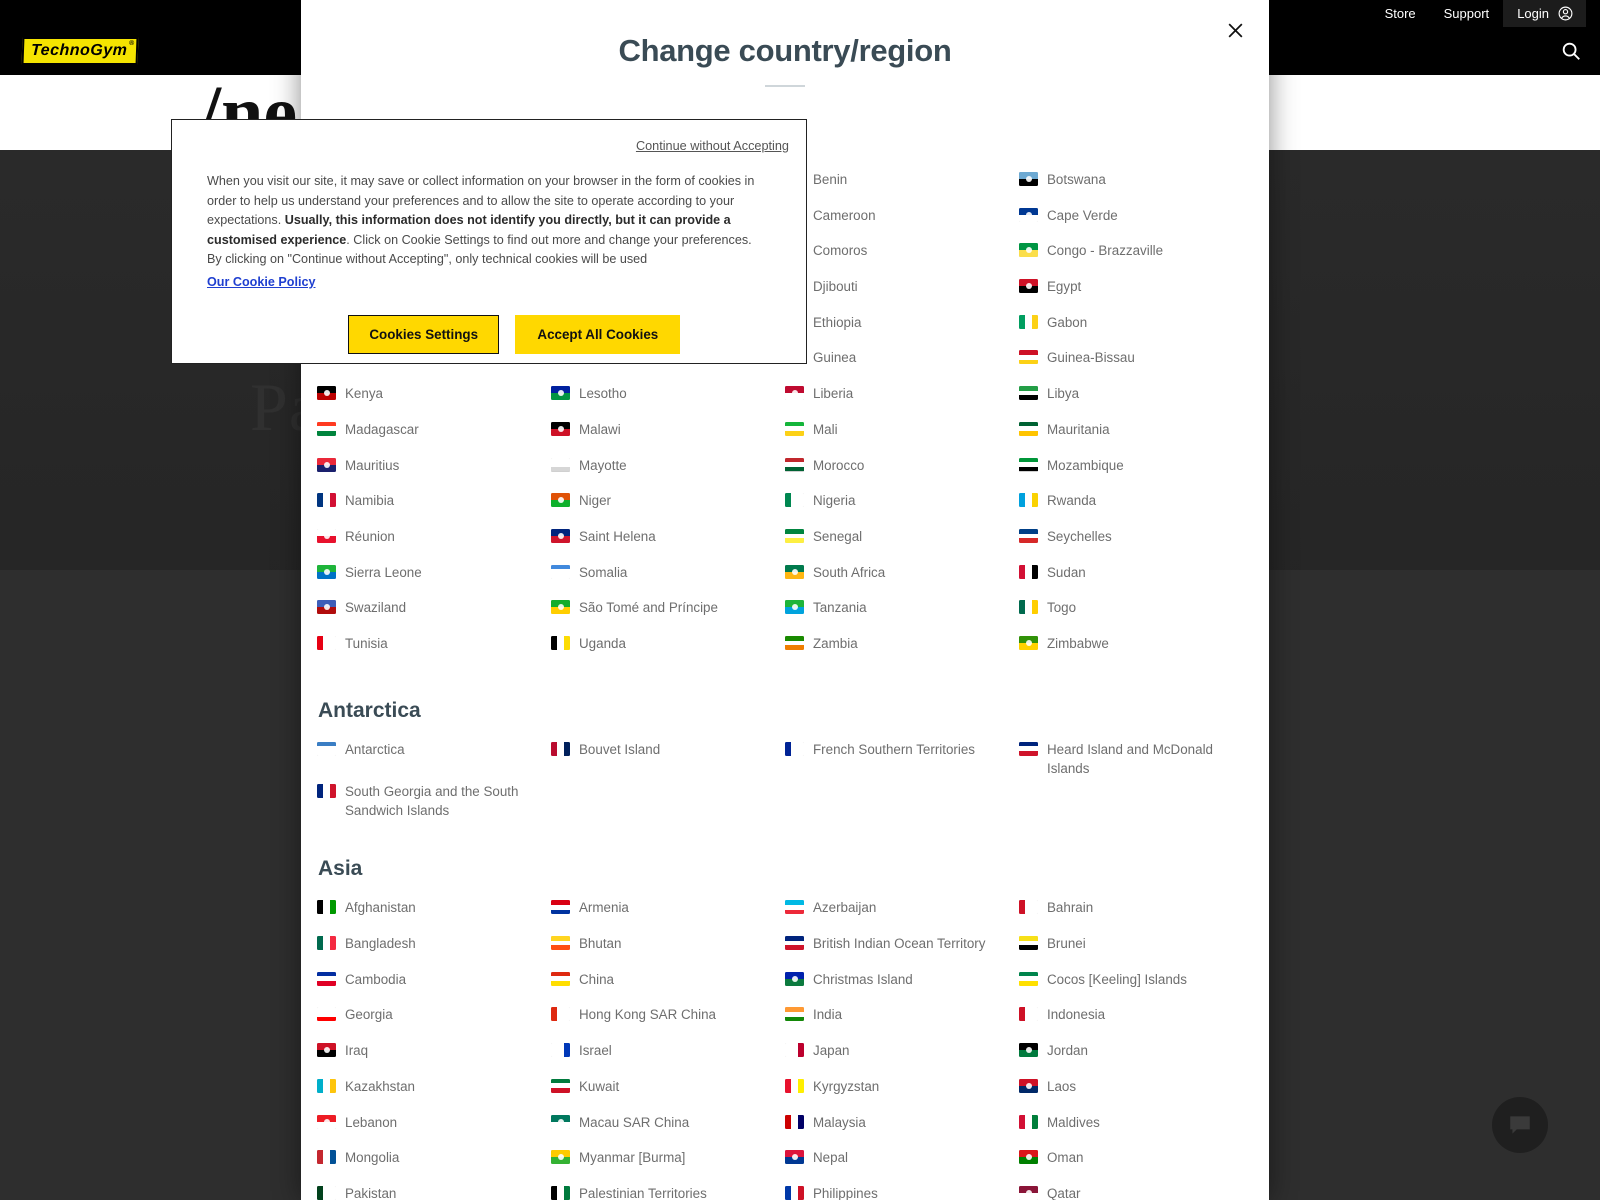  What do you see at coordinates (1136, 1092) in the screenshot?
I see `country-option: Laos` at bounding box center [1136, 1092].